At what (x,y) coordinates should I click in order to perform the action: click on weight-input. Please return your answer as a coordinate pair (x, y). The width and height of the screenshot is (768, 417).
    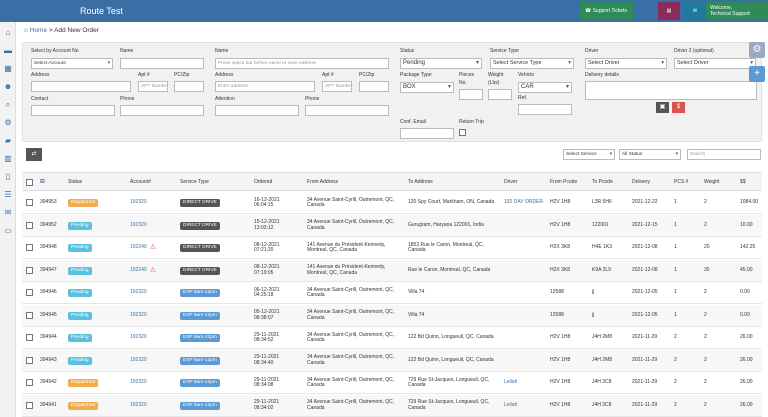
    Looking at the image, I should click on (500, 94).